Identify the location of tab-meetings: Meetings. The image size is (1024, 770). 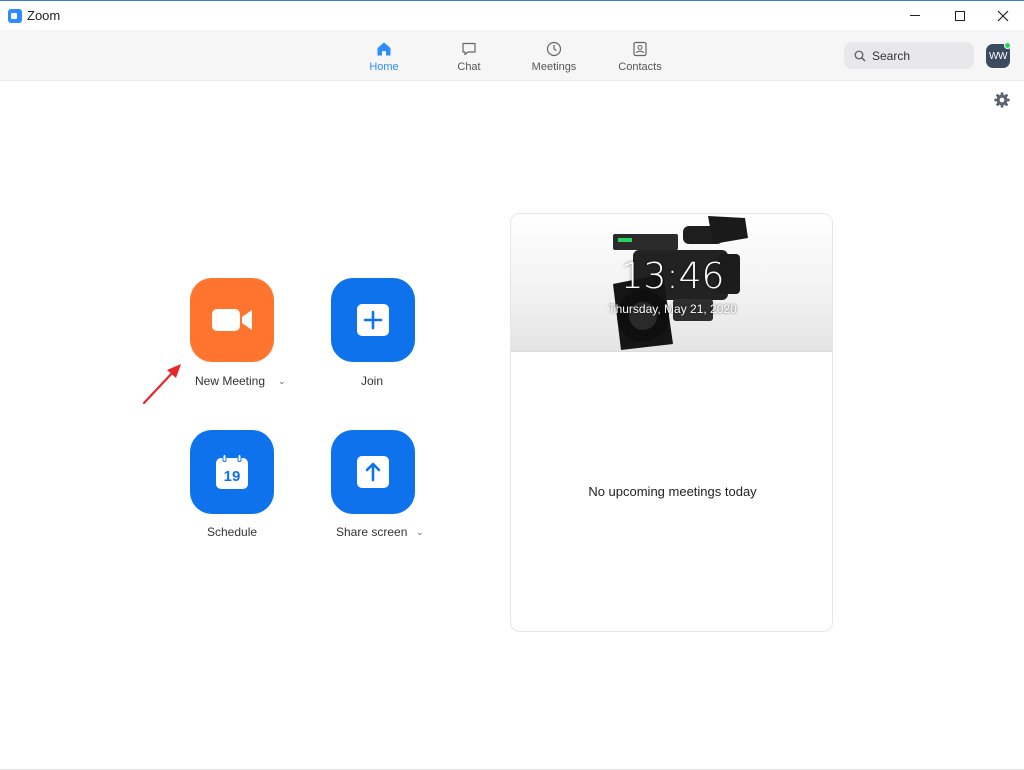
(554, 55).